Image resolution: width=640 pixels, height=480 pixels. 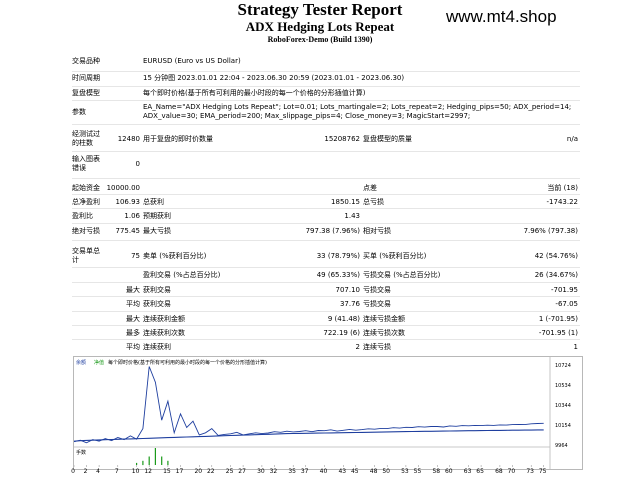 I want to click on expected-payoff-value: 1.43, so click(x=352, y=216).